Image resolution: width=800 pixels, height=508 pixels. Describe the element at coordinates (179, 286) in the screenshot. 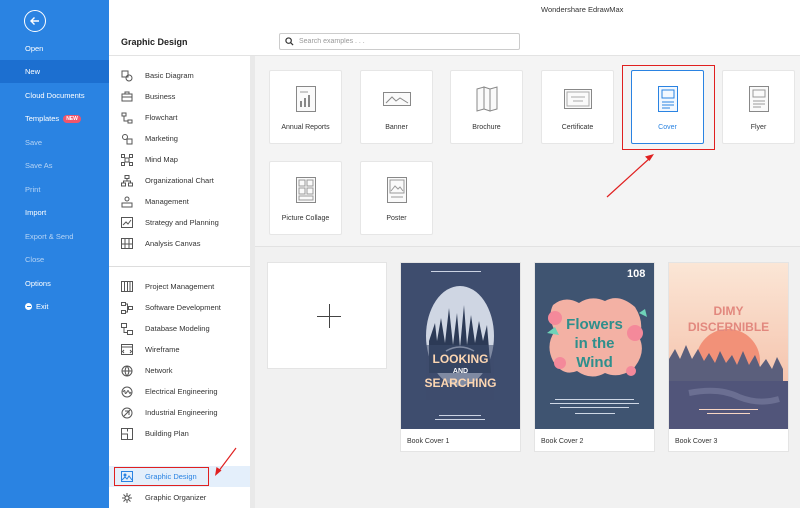

I see `category-project-management: Project Management` at that location.